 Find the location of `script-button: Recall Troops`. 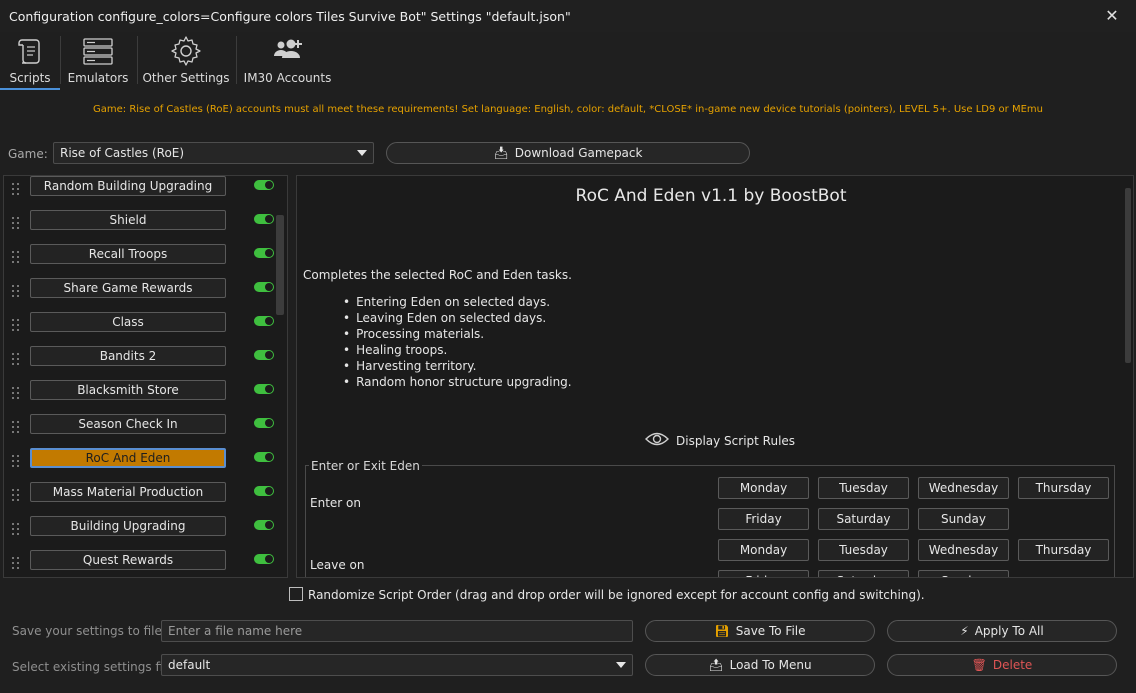

script-button: Recall Troops is located at coordinates (128, 254).